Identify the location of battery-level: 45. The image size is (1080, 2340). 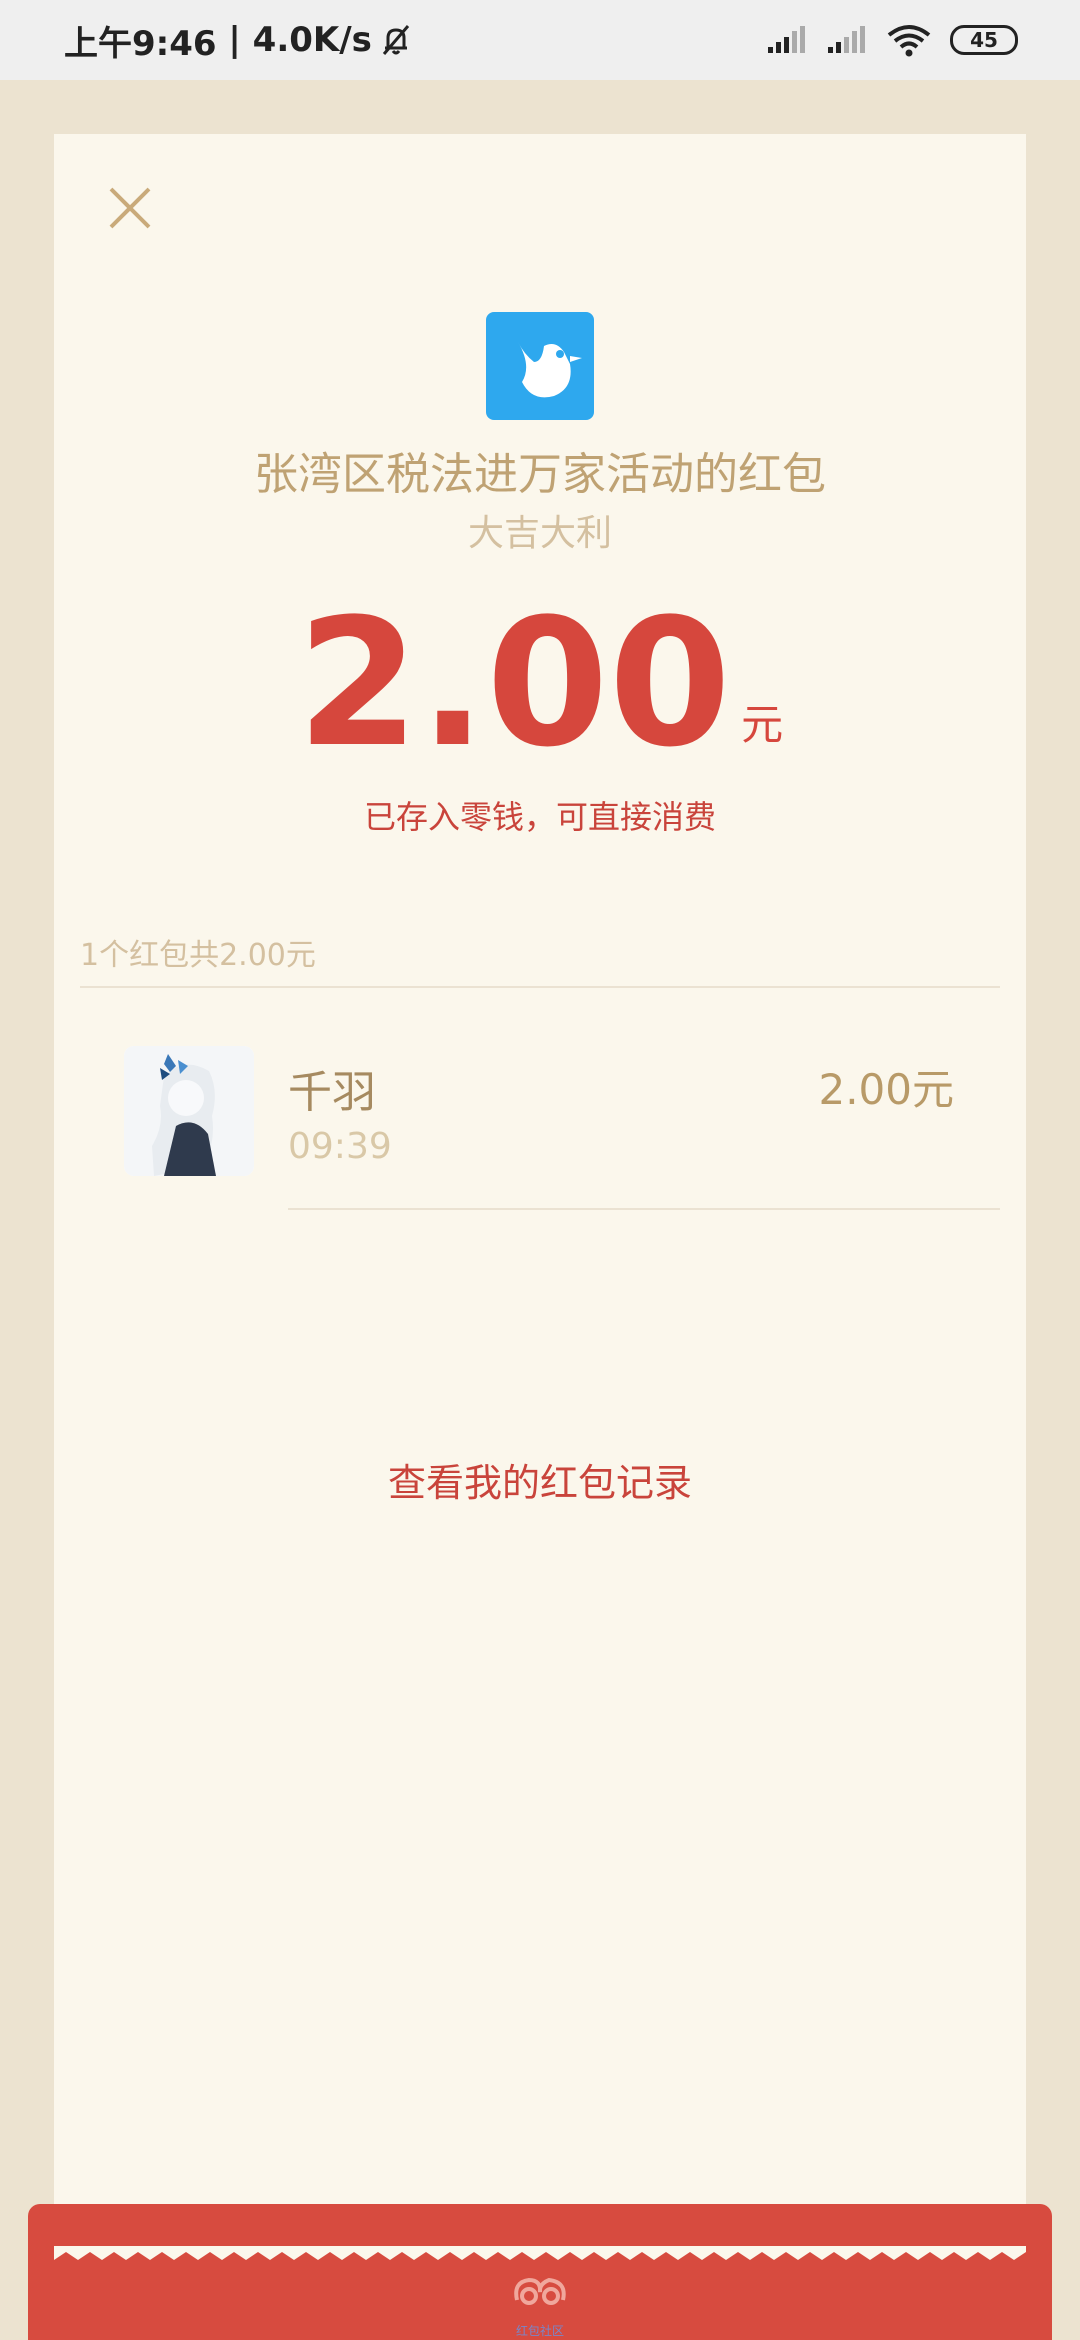
(984, 40).